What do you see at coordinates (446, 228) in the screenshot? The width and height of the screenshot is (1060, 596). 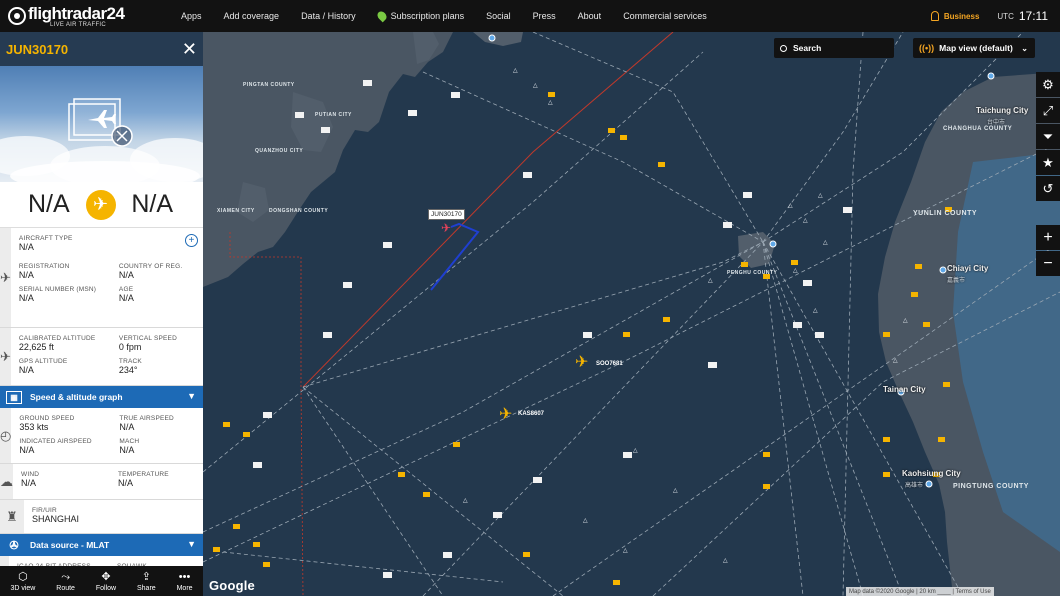 I see `selected-aircraft-icon: ✈` at bounding box center [446, 228].